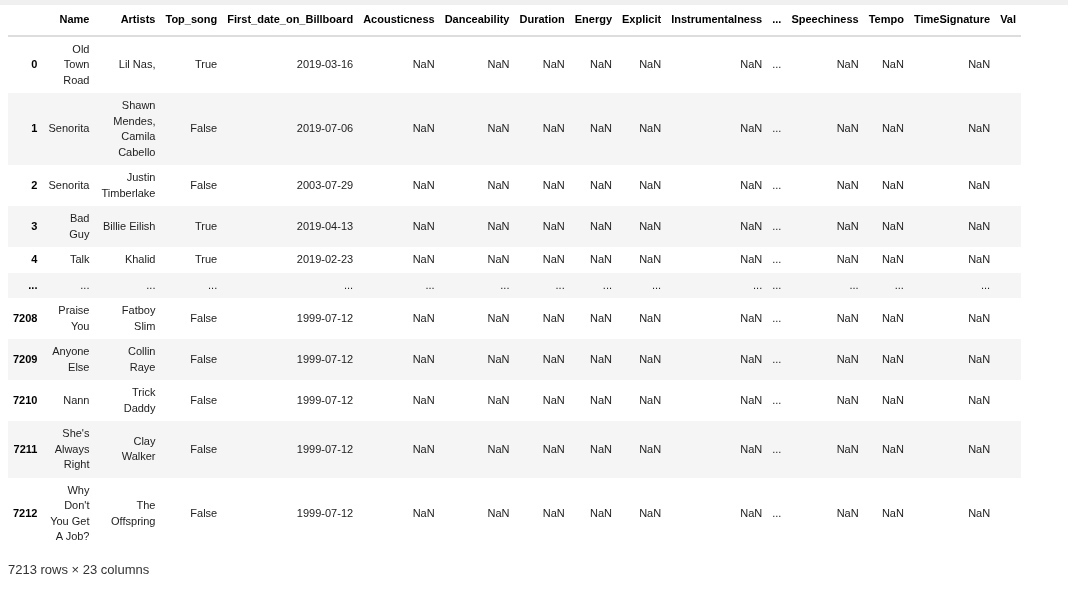  Describe the element at coordinates (76, 64) in the screenshot. I see `table-cell-text: Old Town Road` at that location.